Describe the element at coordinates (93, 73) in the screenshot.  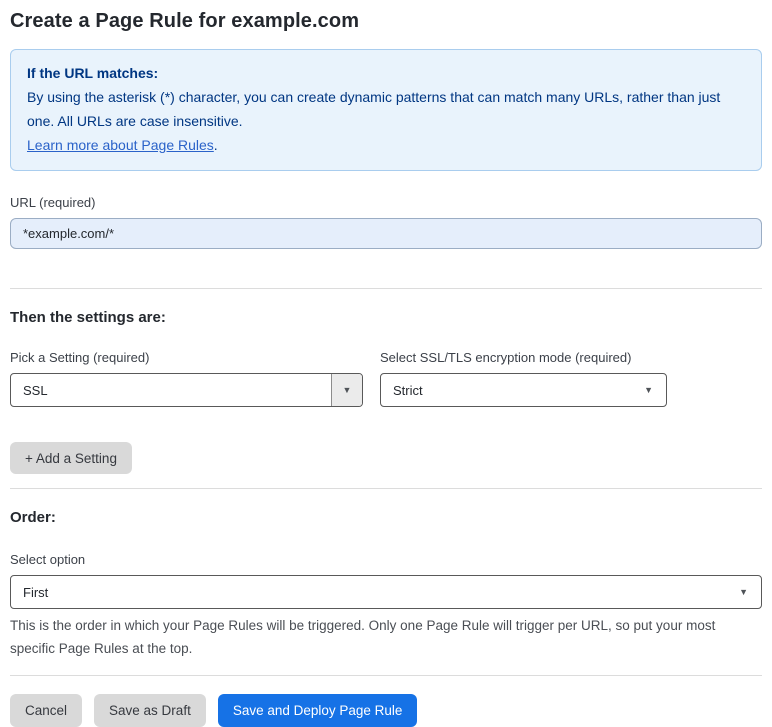
I see `info-box-heading: If the URL matches:` at that location.